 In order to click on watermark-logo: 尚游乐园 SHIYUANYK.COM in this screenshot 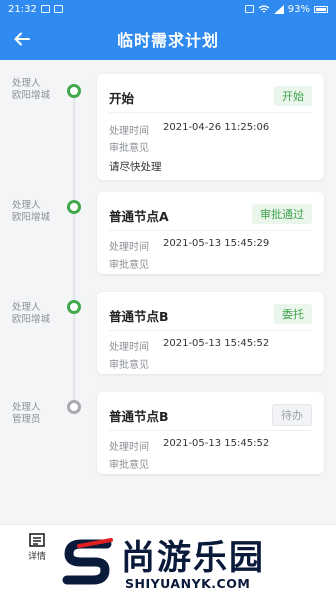, I will do `click(195, 562)`.